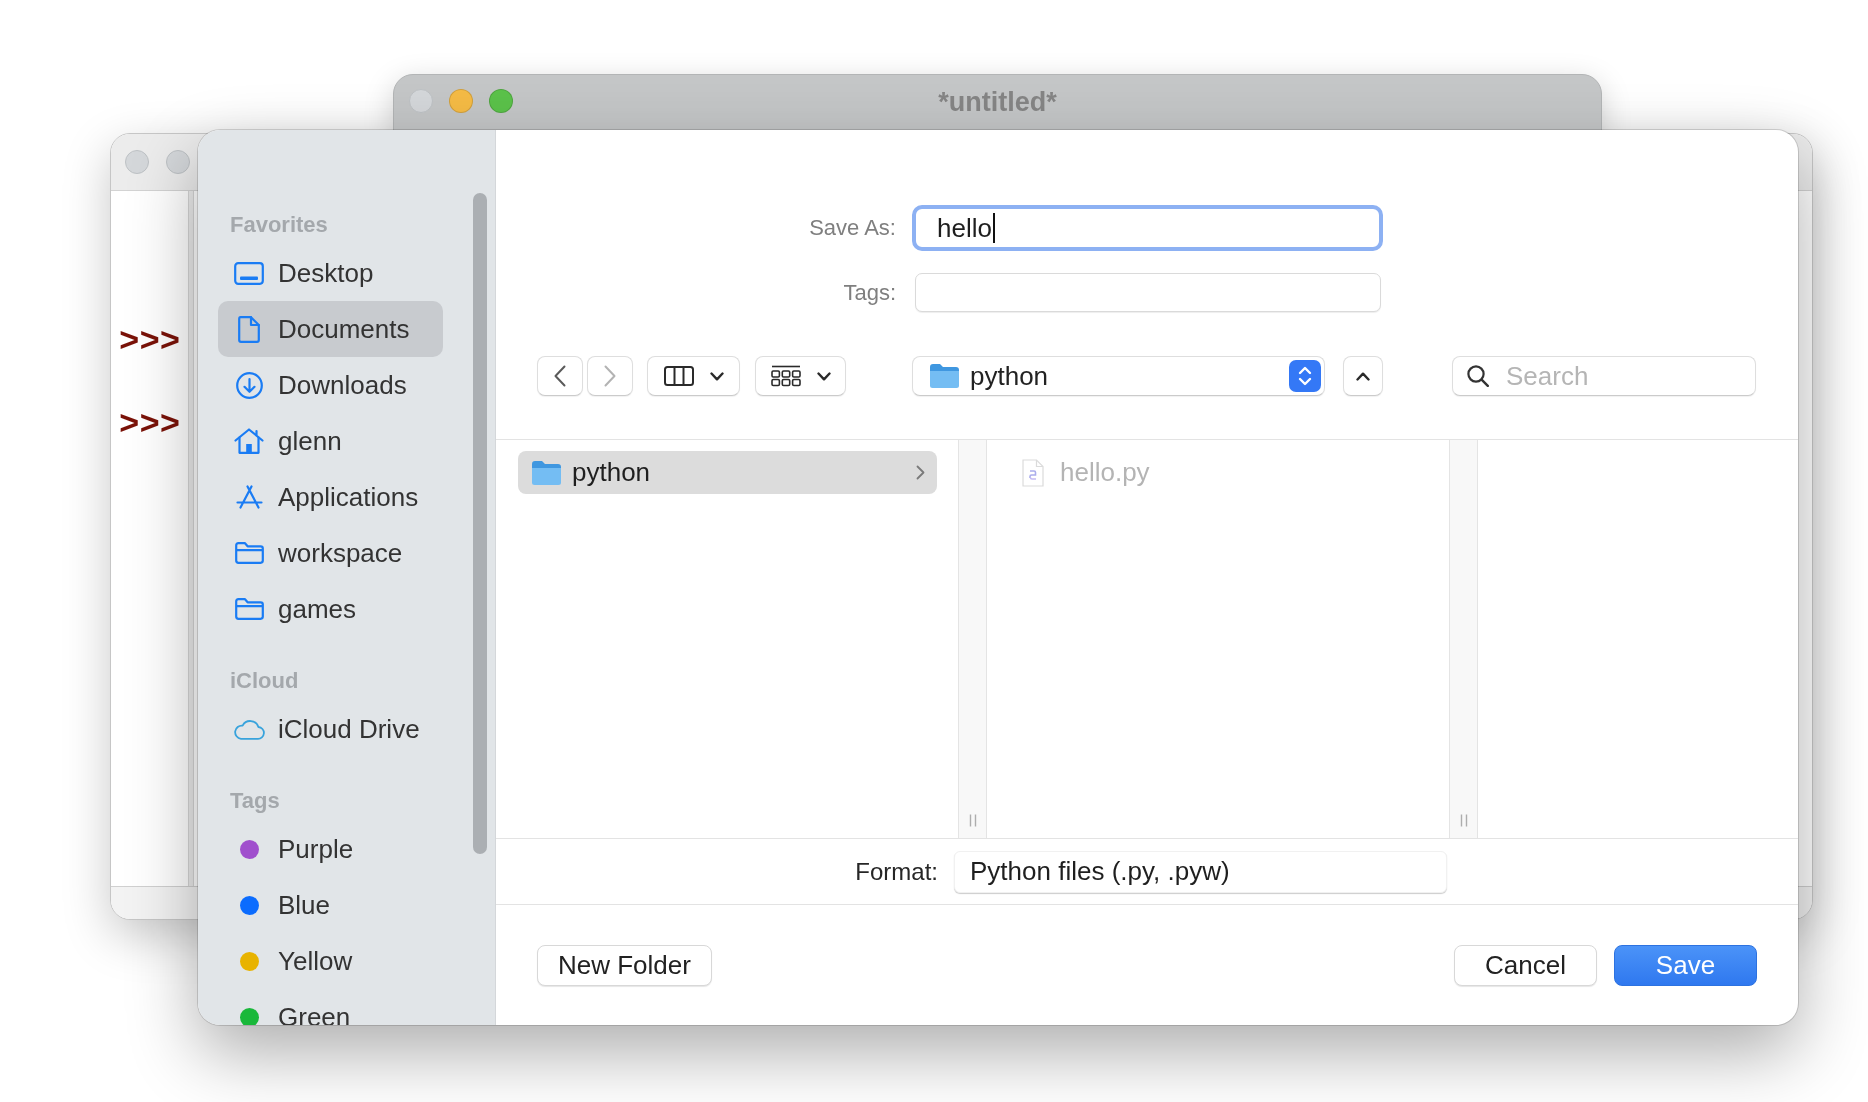 The height and width of the screenshot is (1102, 1868). What do you see at coordinates (330, 905) in the screenshot?
I see `sidebar-item: Blue` at bounding box center [330, 905].